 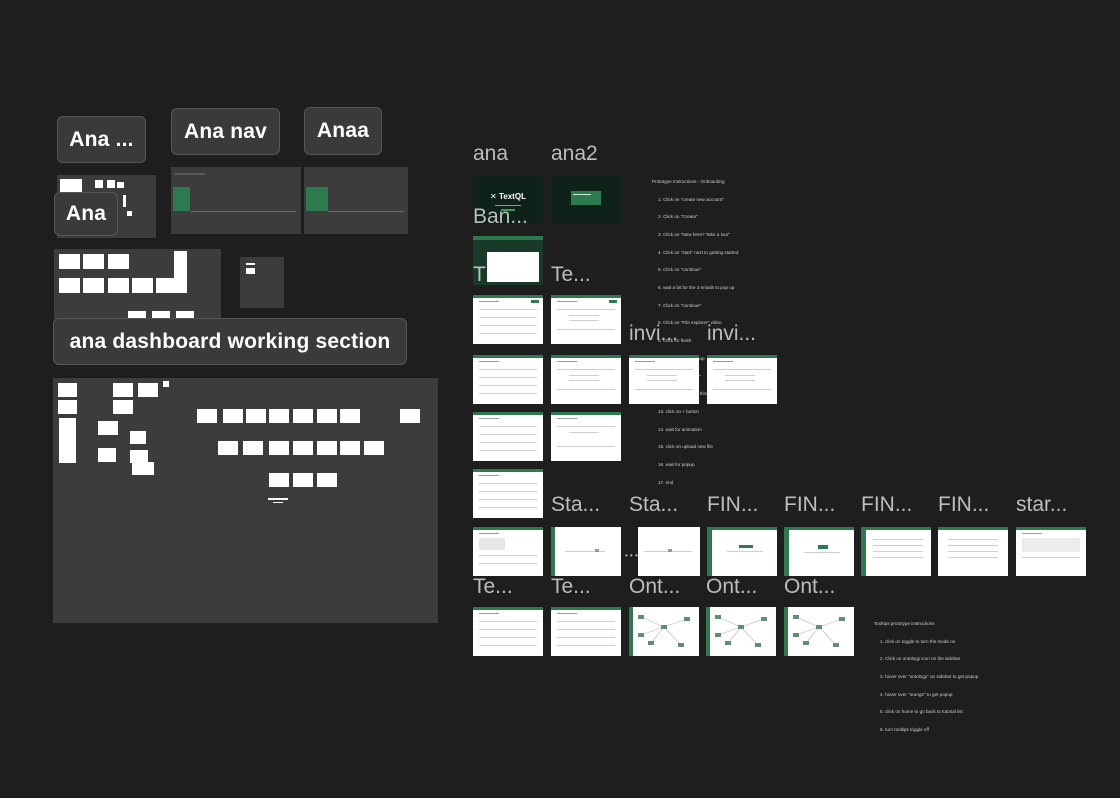 I want to click on frame-fin4, so click(x=973, y=551).